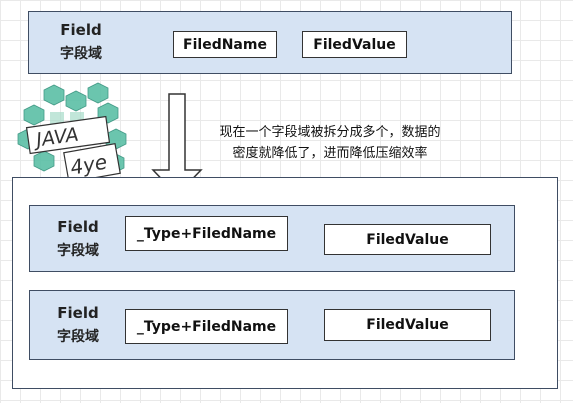 The width and height of the screenshot is (573, 403). Describe the element at coordinates (330, 153) in the screenshot. I see `note-line-2: 密度就降低了，进而降低压缩效率` at that location.